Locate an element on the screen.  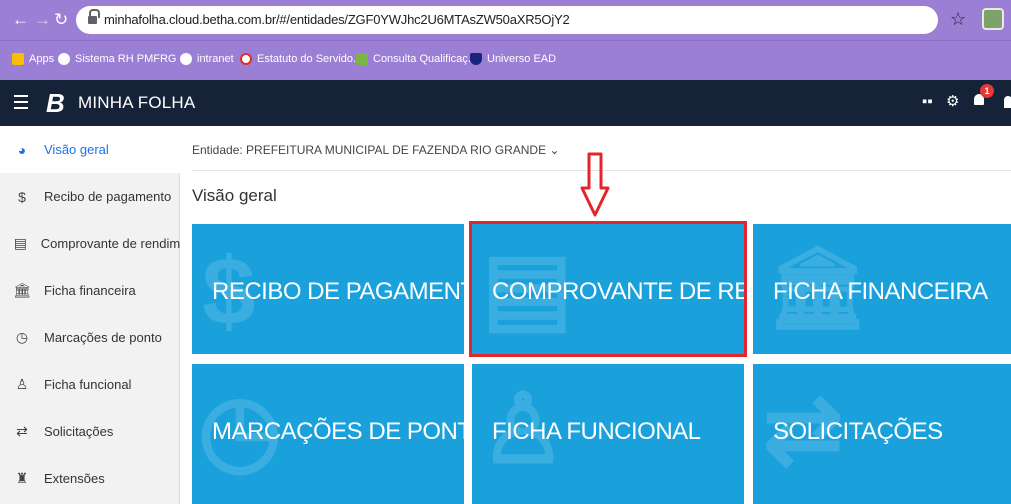
sidebar-item-visao-geral: ◕ Visão geral is located at coordinates (90, 149).